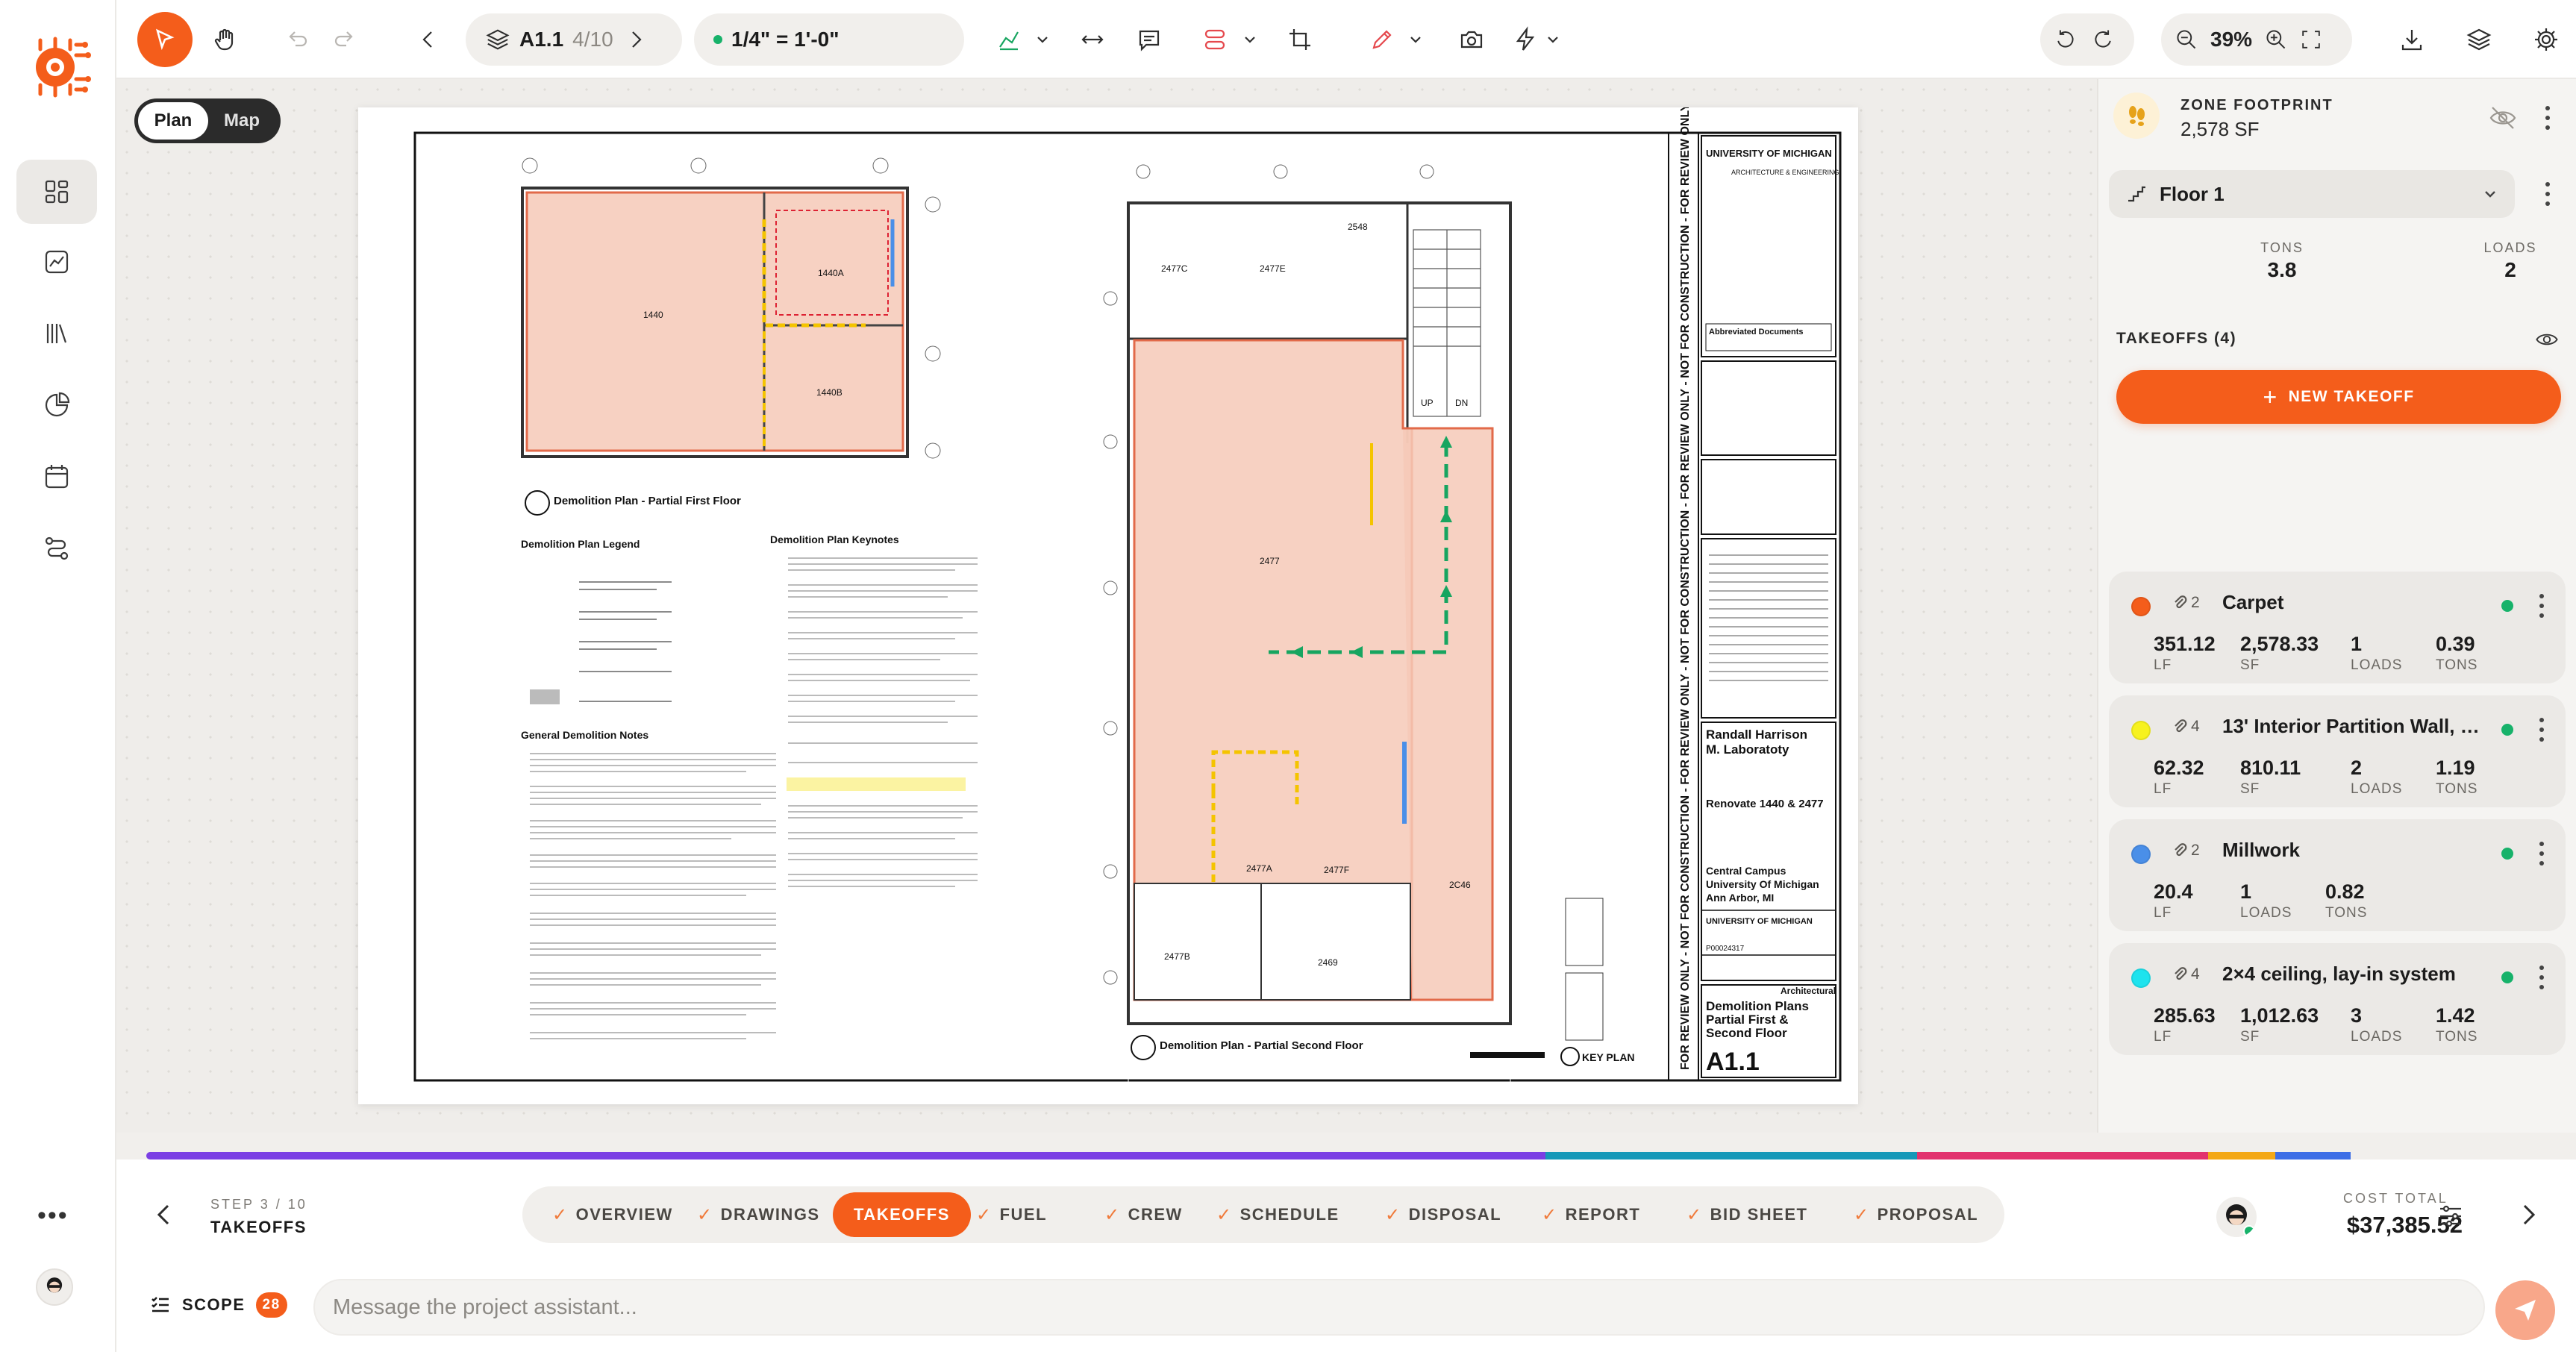  I want to click on check-icon: ✓, so click(1112, 1215).